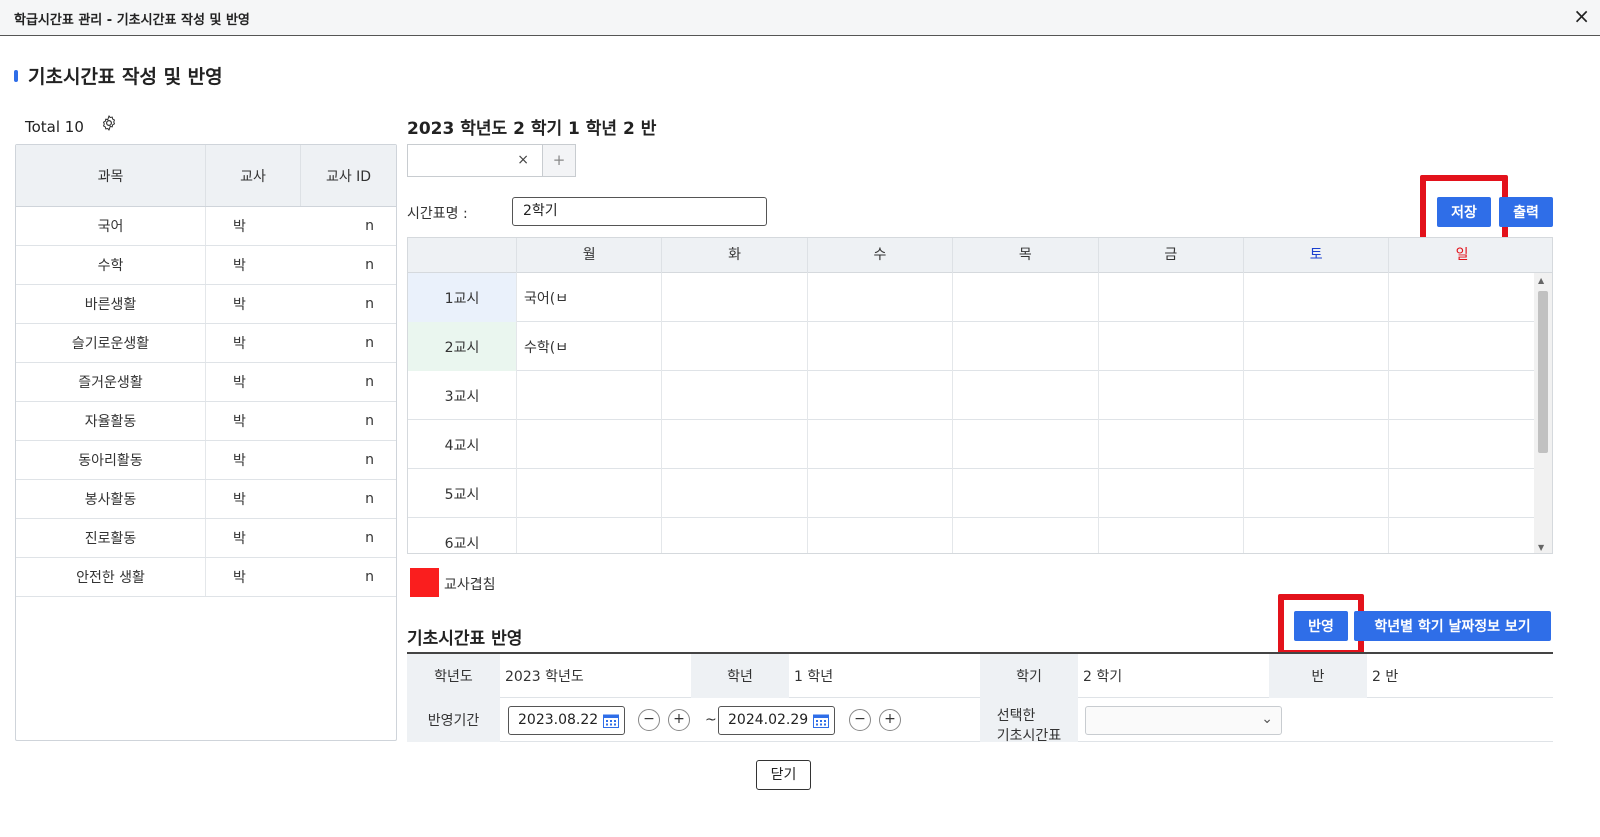  I want to click on table-row: 국어 박 n, so click(206, 226).